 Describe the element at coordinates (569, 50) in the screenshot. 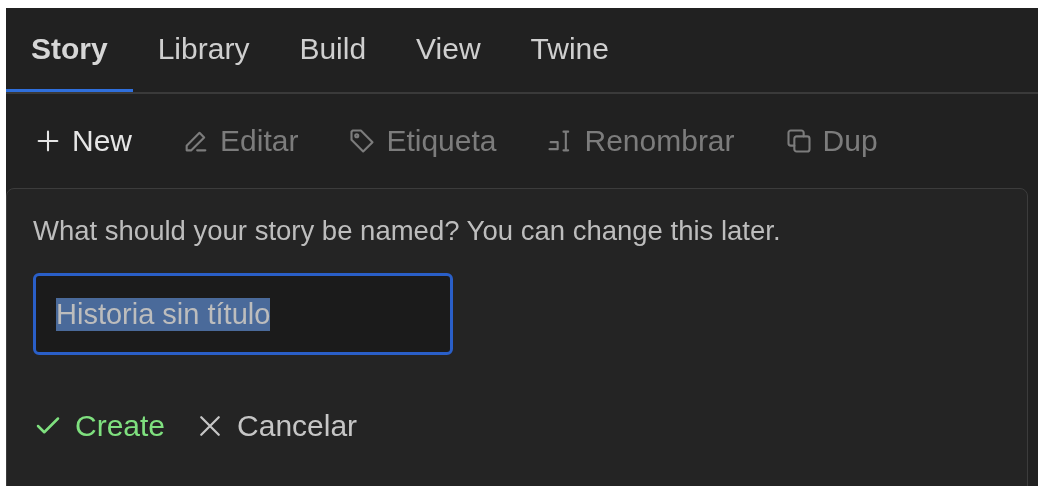

I see `menu-tab: Twine` at that location.